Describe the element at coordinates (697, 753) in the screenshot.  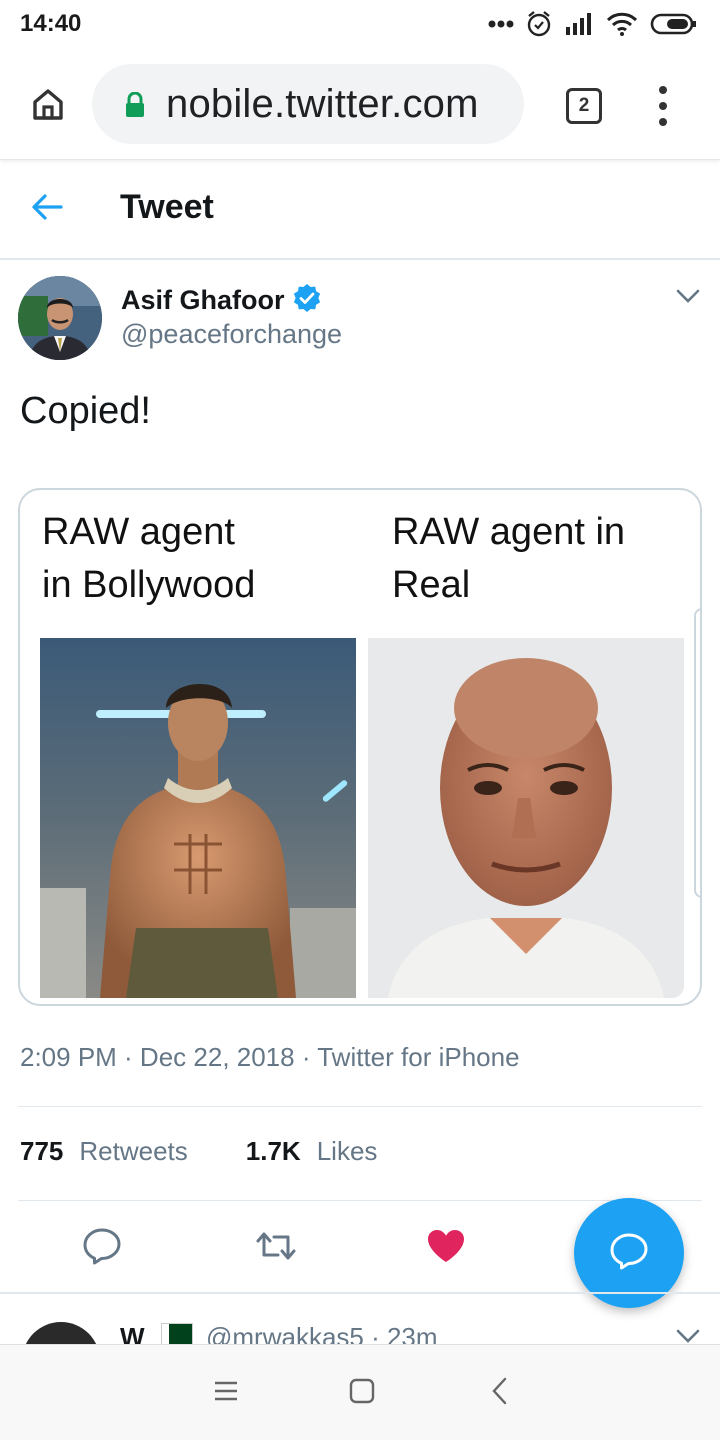
I see `media-scroll-edge` at that location.